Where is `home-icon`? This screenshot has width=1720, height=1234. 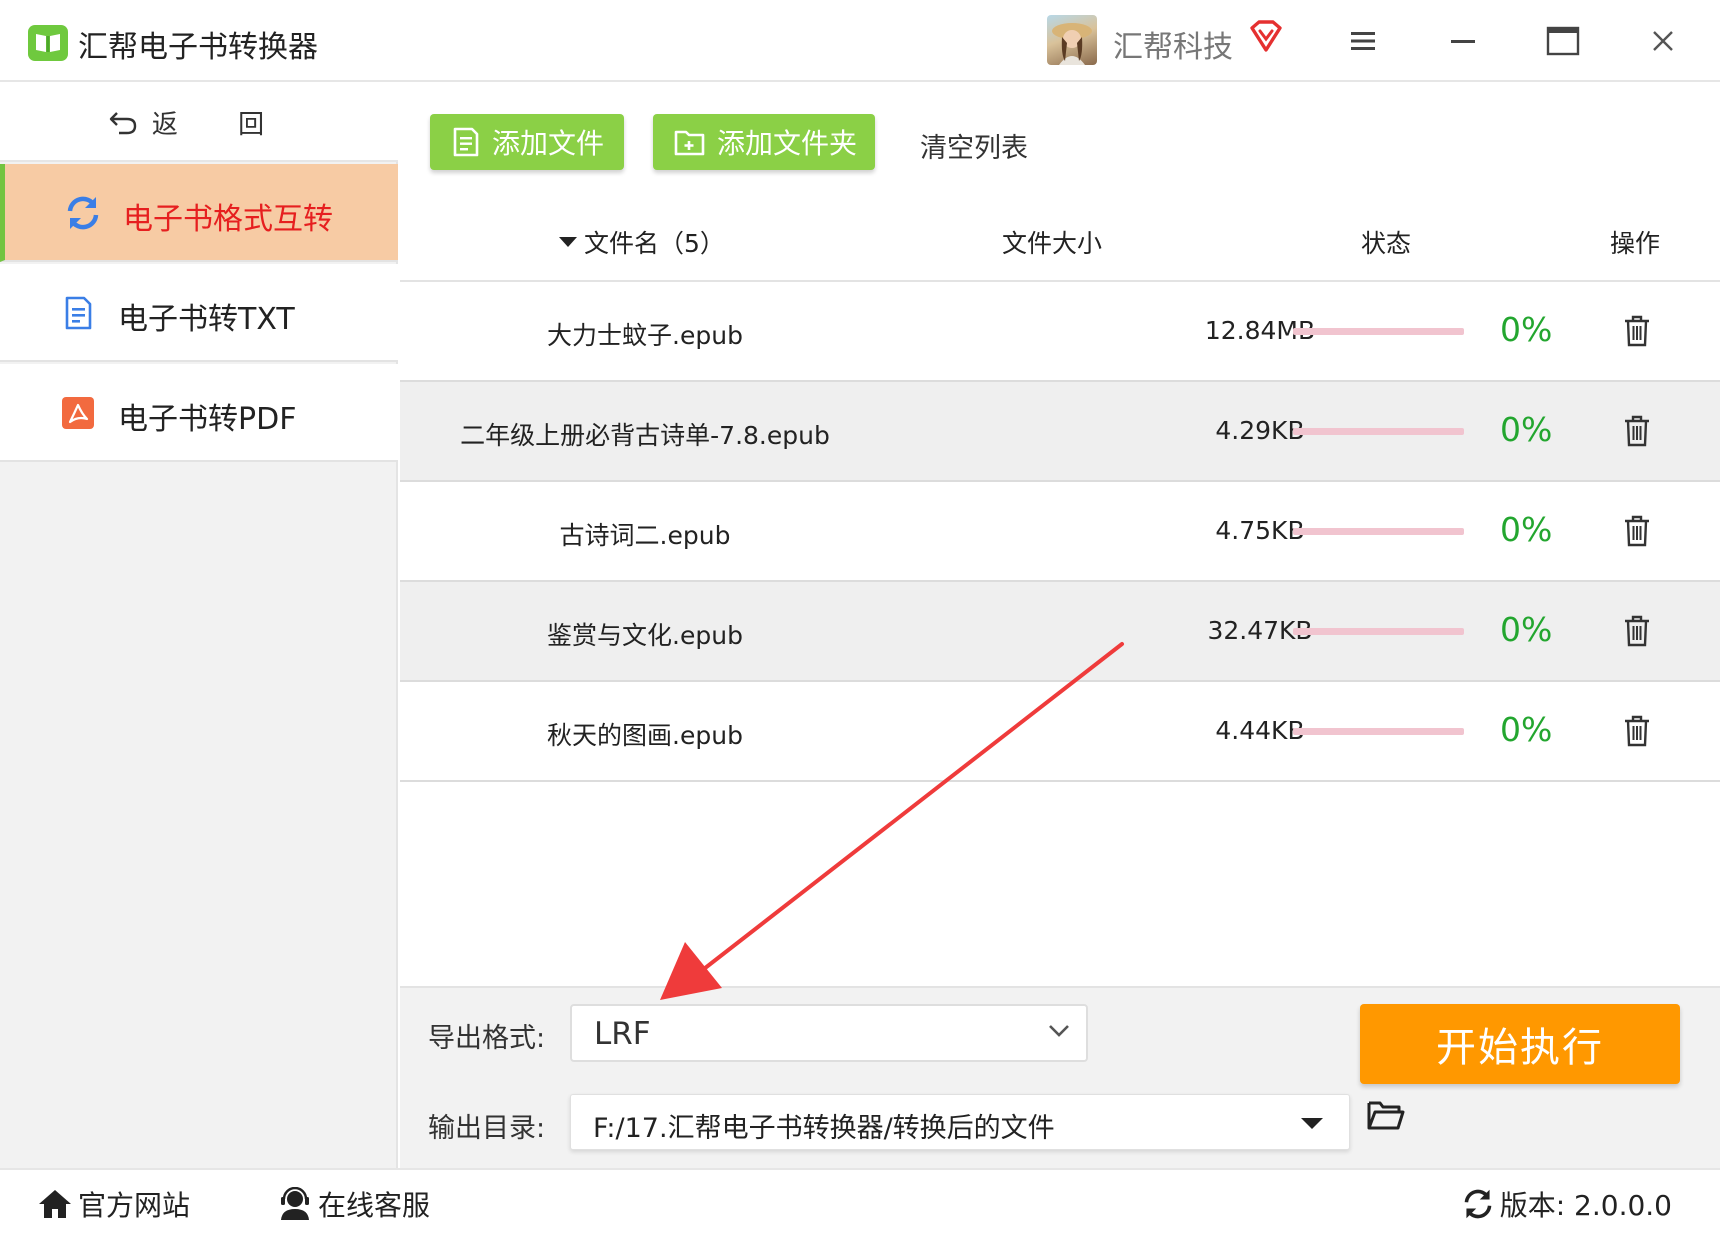 home-icon is located at coordinates (55, 1204).